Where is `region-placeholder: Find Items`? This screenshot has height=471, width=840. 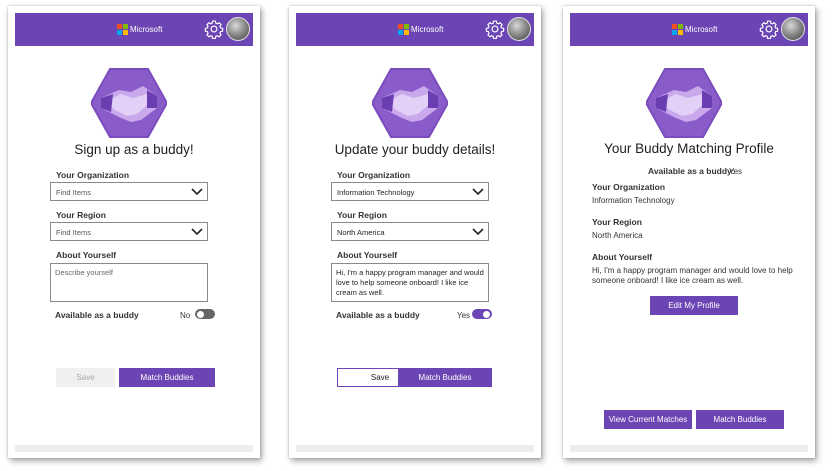 region-placeholder: Find Items is located at coordinates (74, 232).